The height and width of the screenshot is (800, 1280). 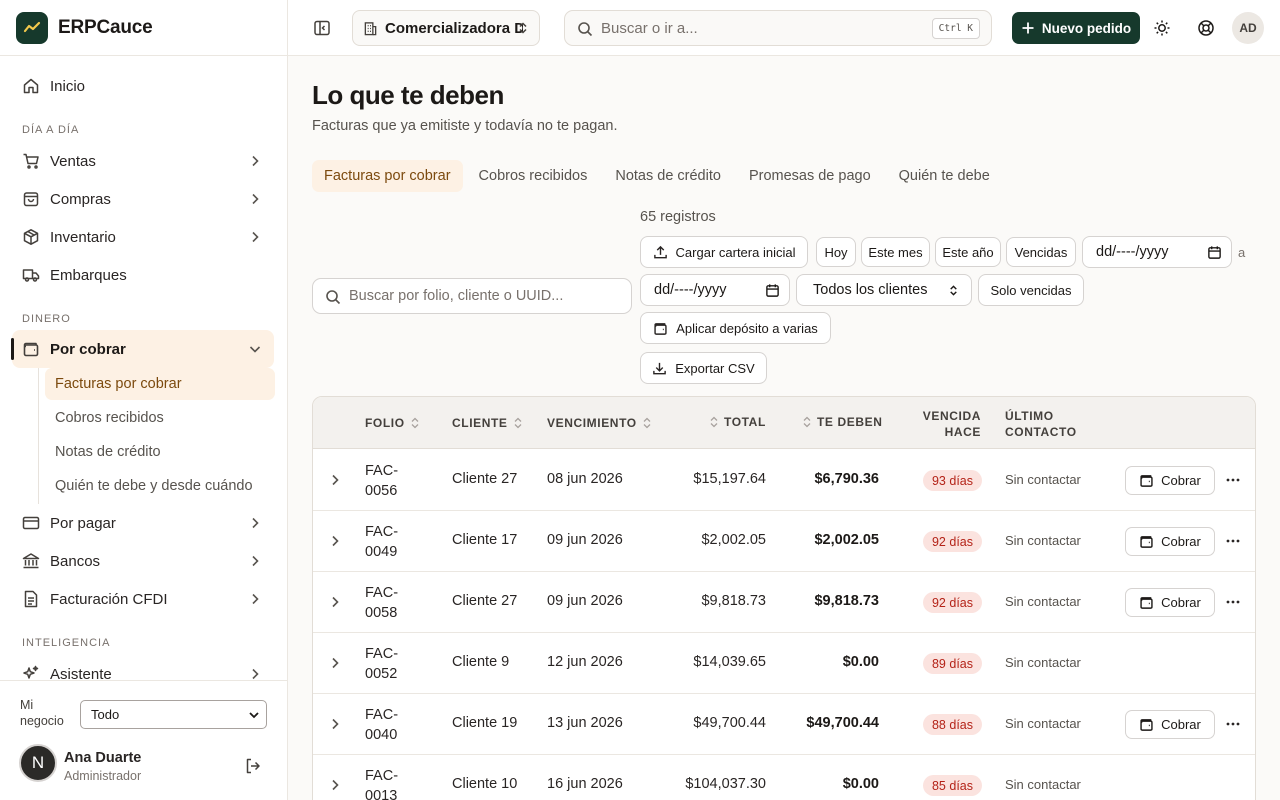 I want to click on client-select: Todos los clientes, so click(x=884, y=290).